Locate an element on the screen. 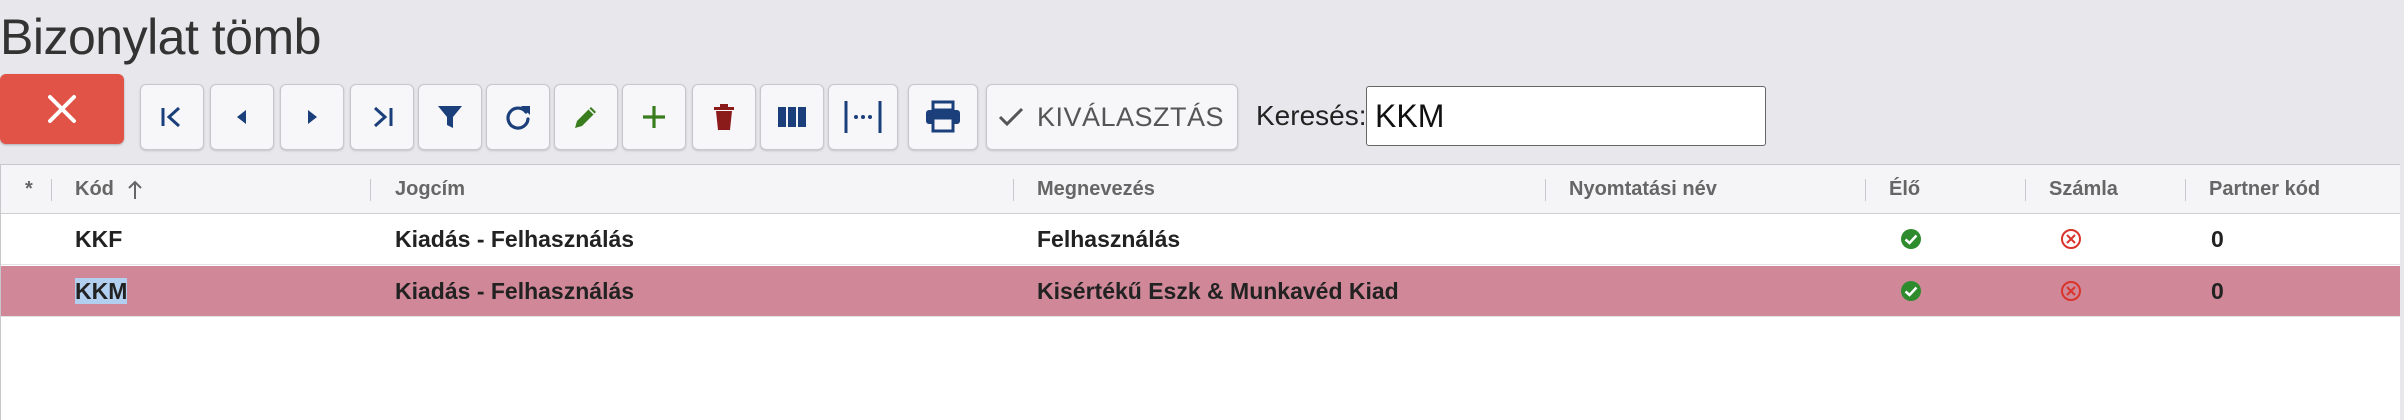  close-button is located at coordinates (62, 109).